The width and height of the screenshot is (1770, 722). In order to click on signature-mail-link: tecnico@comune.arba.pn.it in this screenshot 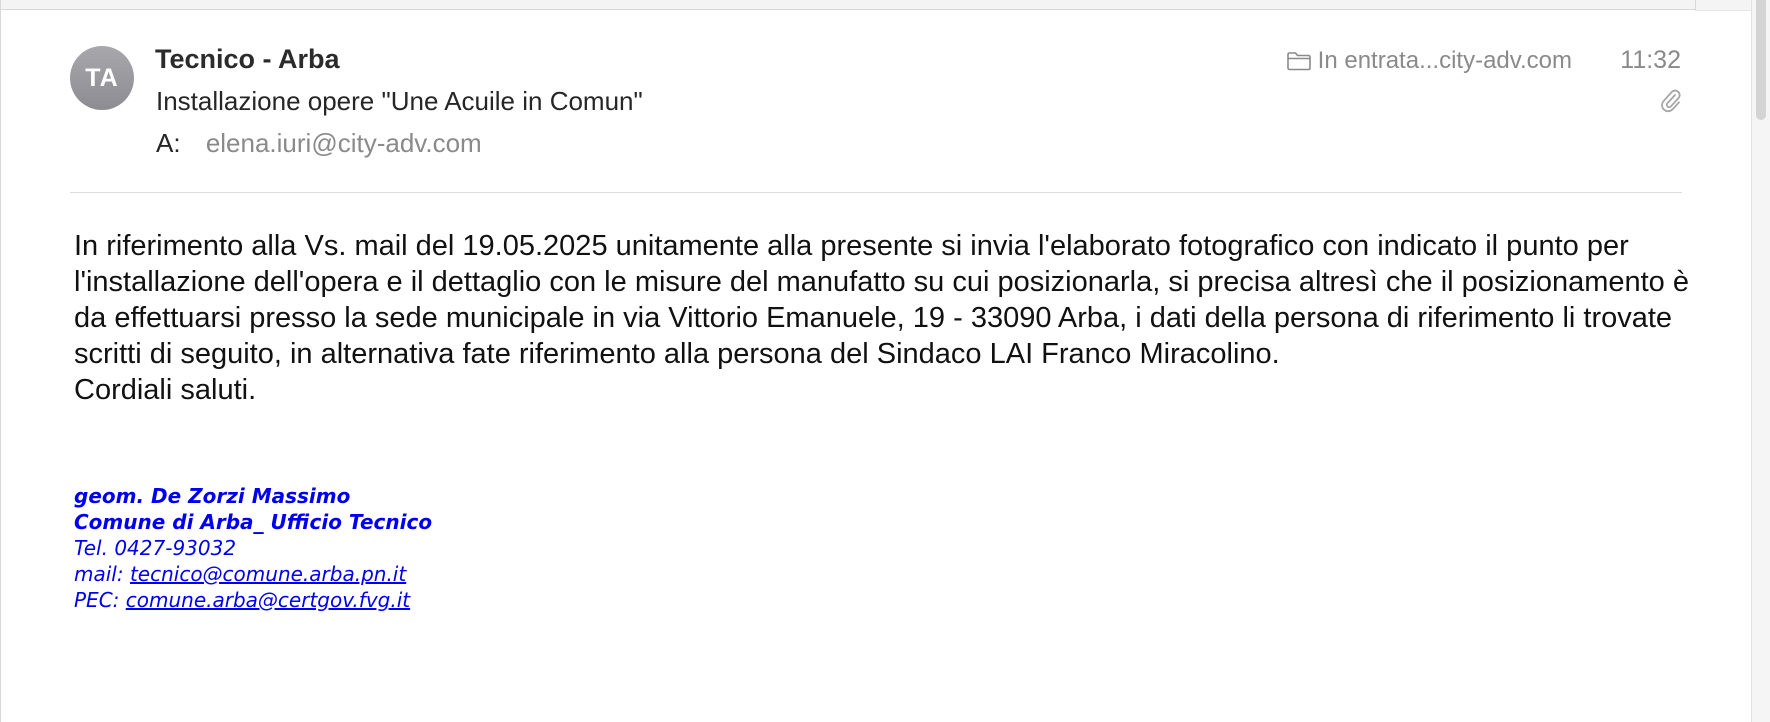, I will do `click(268, 574)`.